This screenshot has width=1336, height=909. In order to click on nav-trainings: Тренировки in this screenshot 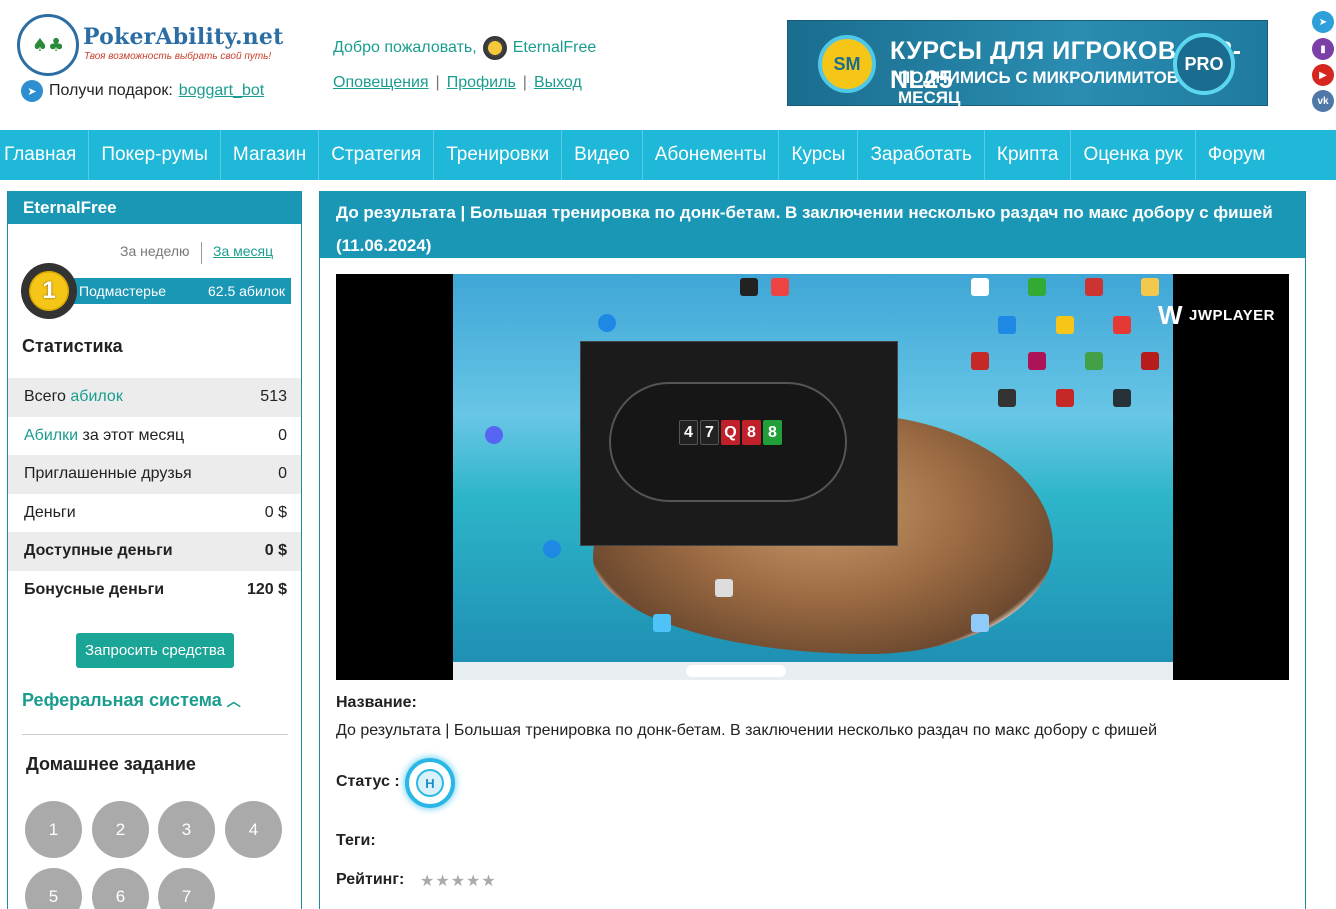, I will do `click(498, 155)`.